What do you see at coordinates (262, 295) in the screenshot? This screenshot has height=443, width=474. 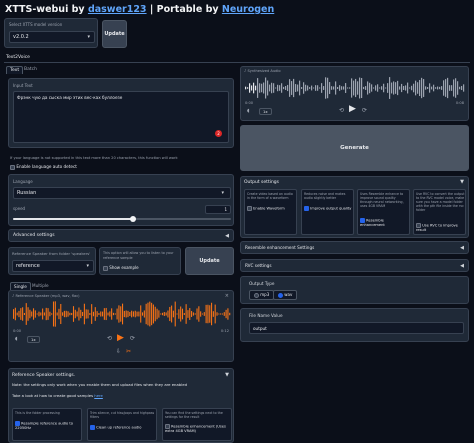 I see `radio-mp3: mp3` at bounding box center [262, 295].